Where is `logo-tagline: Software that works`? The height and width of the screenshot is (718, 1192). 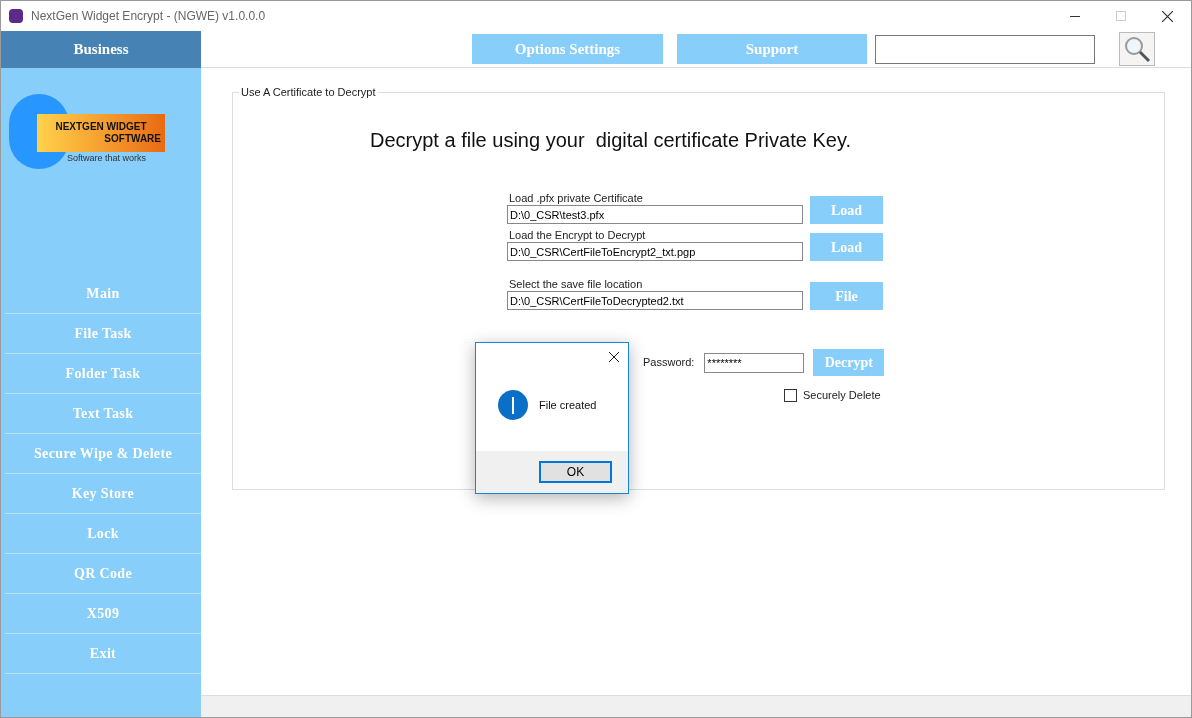 logo-tagline: Software that works is located at coordinates (107, 158).